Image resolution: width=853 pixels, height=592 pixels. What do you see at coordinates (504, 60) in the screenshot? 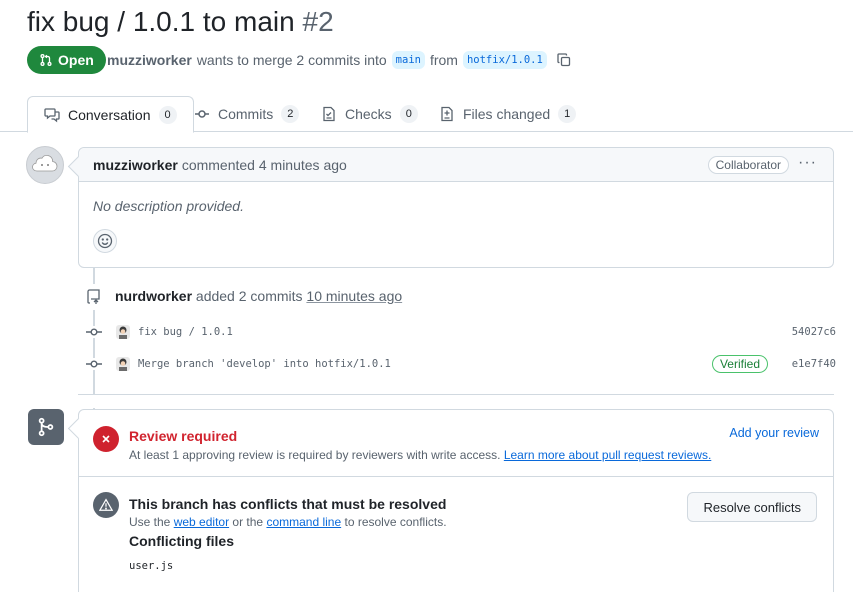
I see `head-branch: hotfix/1.0.1` at bounding box center [504, 60].